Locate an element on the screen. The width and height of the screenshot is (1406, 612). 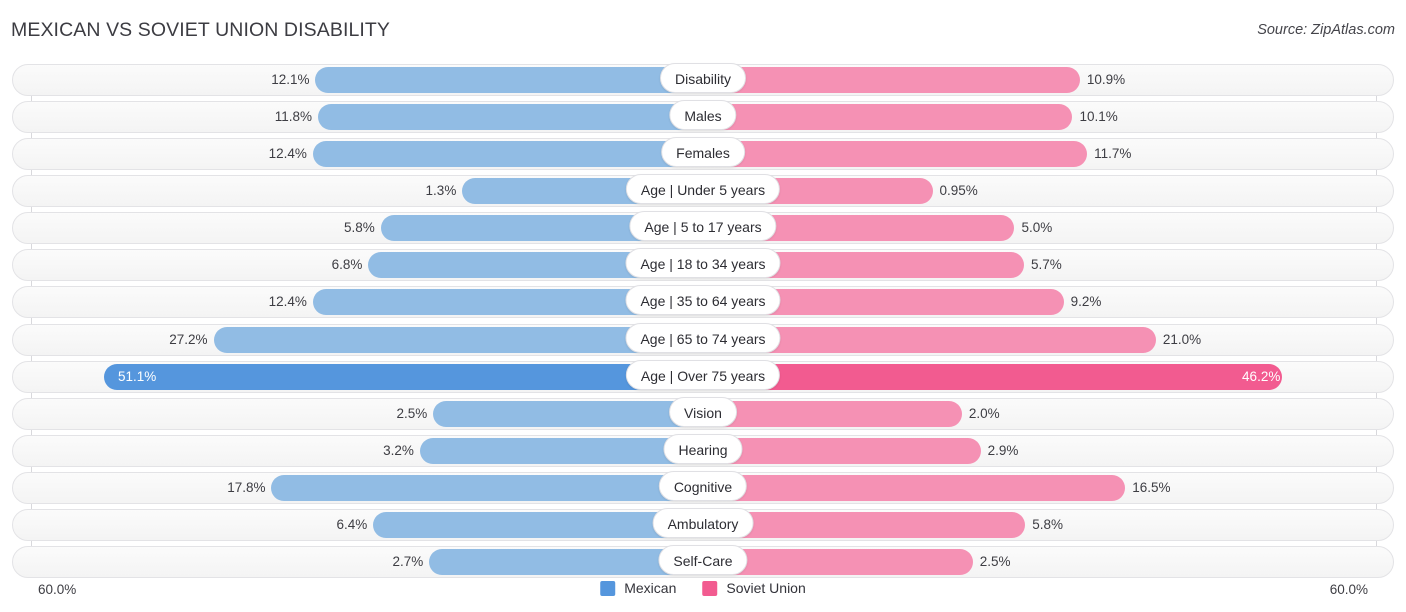
axis-label-left: 60.0% is located at coordinates (57, 589).